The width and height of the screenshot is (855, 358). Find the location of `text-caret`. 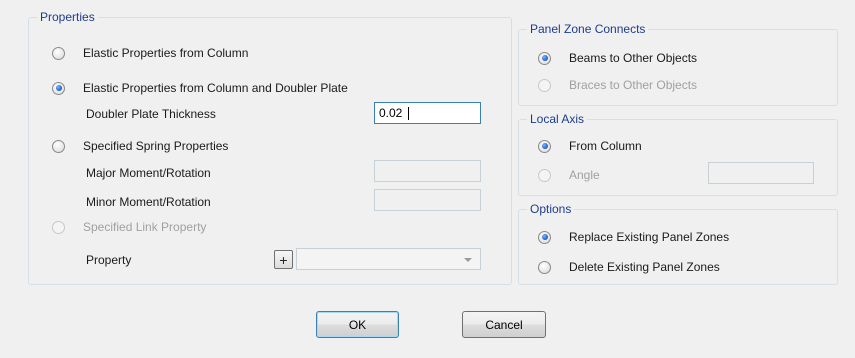

text-caret is located at coordinates (408, 113).